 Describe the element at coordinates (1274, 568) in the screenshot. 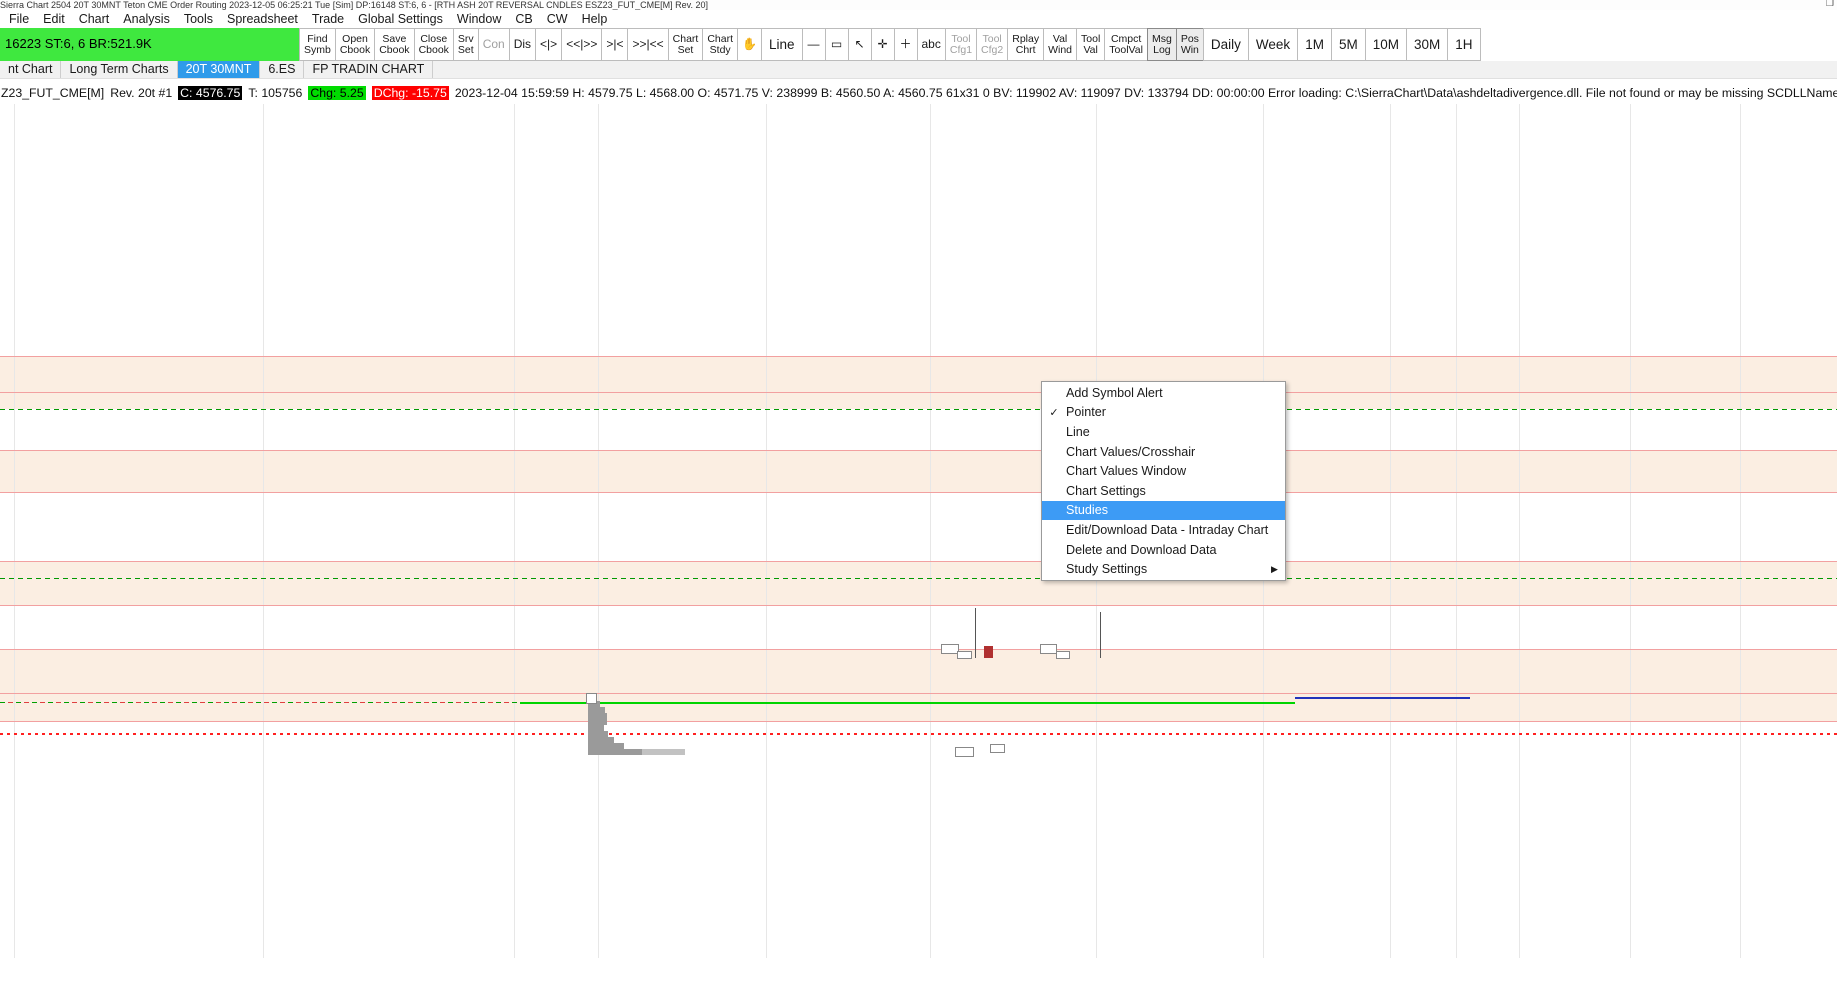

I see `submenu-arrow-icon: ▶` at that location.